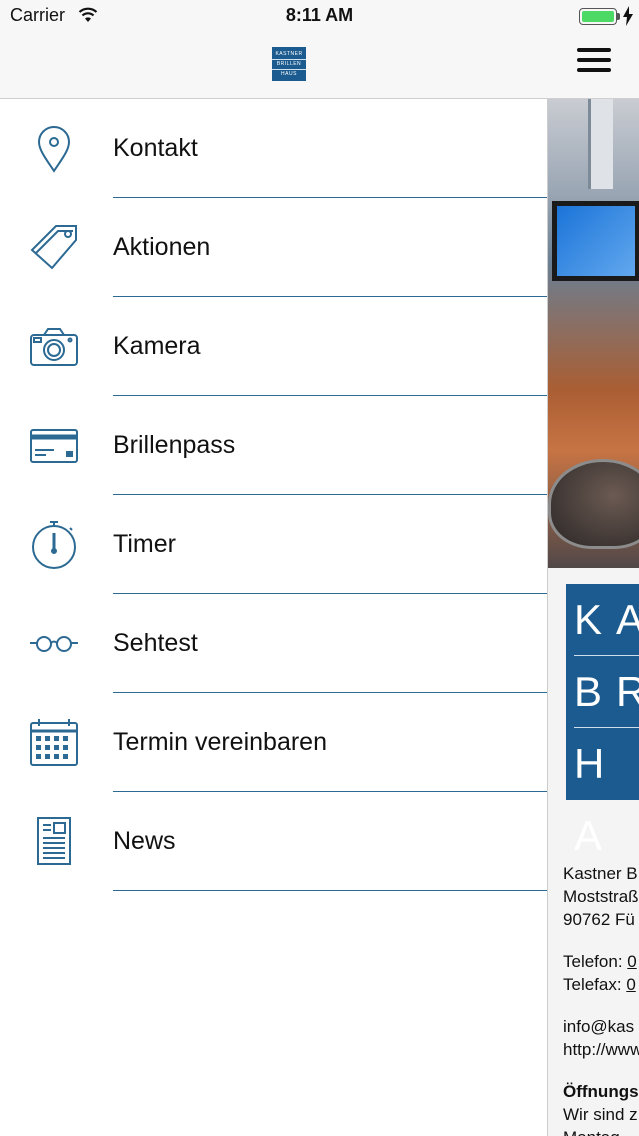  What do you see at coordinates (273, 643) in the screenshot?
I see `menu-item-sehtest: Sehtest` at bounding box center [273, 643].